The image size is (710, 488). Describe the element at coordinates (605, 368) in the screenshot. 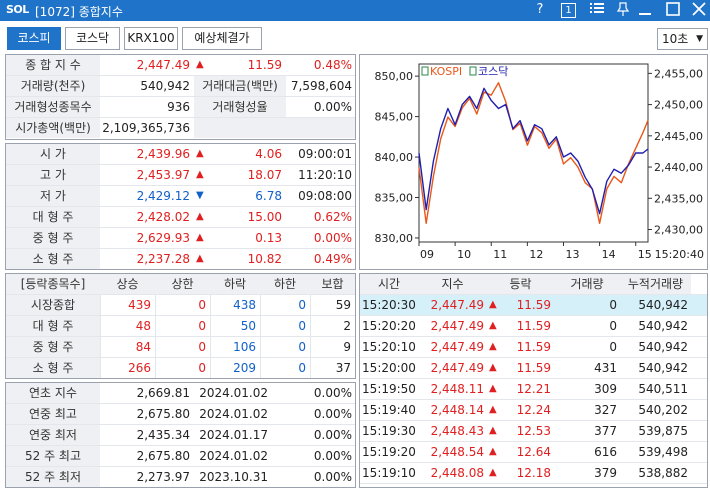

I see `tick-volume: 431` at that location.